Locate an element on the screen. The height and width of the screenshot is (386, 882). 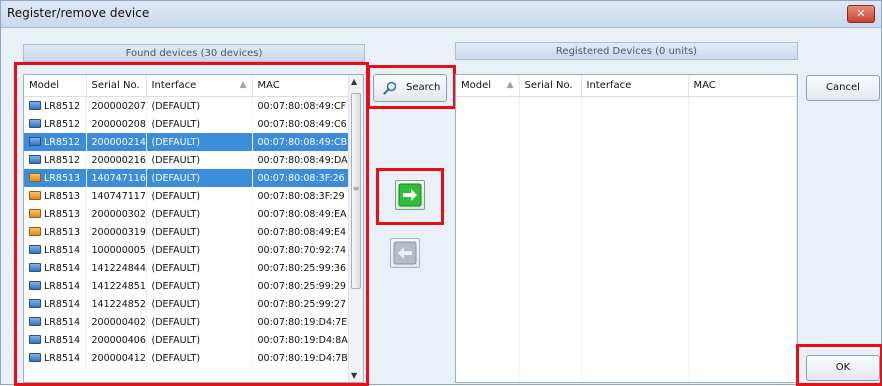
column-header-model: Model is located at coordinates (55, 86).